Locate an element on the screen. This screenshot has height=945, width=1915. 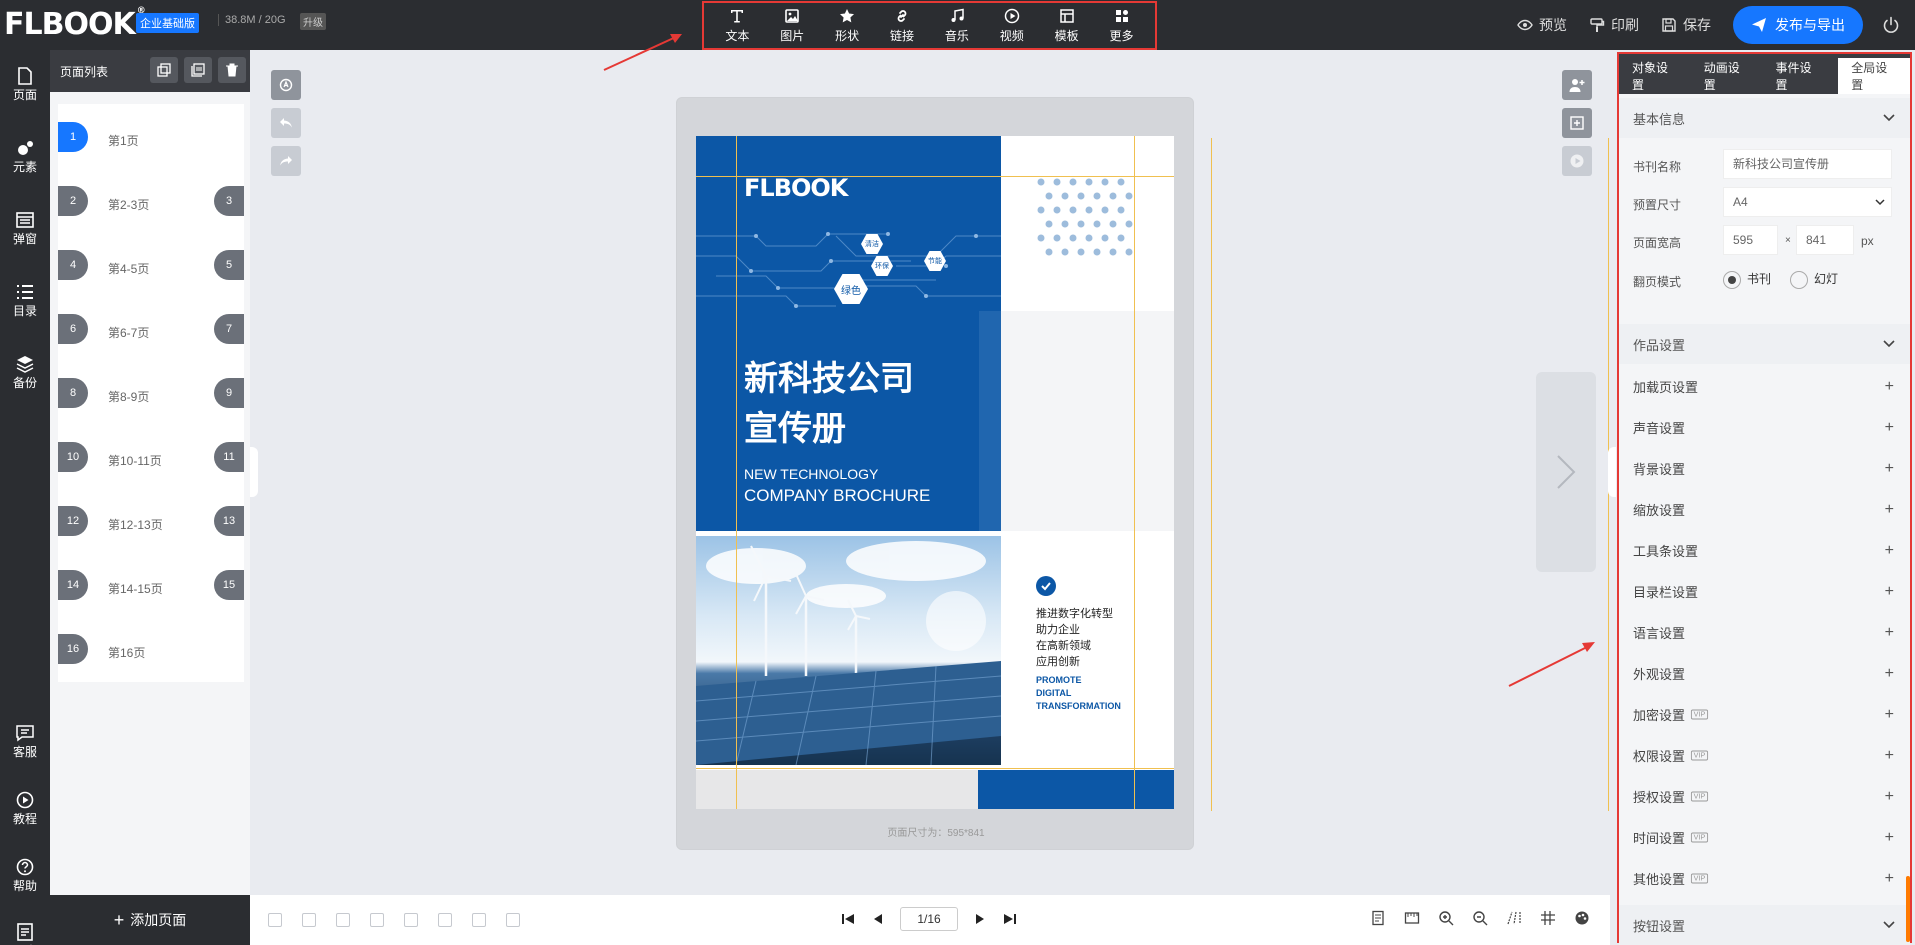
next-page-area is located at coordinates (1566, 472).